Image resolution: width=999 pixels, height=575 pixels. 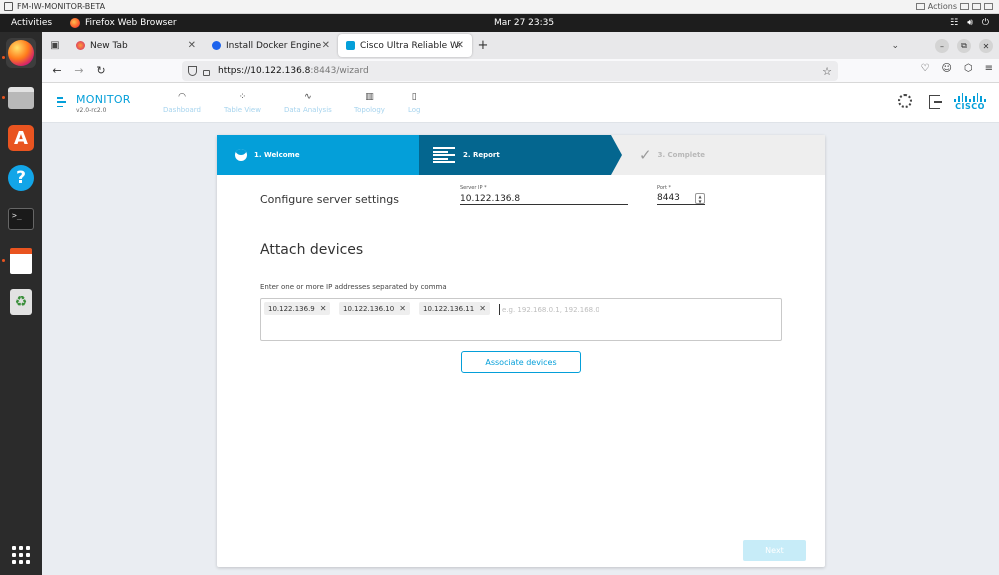 What do you see at coordinates (681, 199) in the screenshot?
I see `port-input: 8443 ▲ ▼` at bounding box center [681, 199].